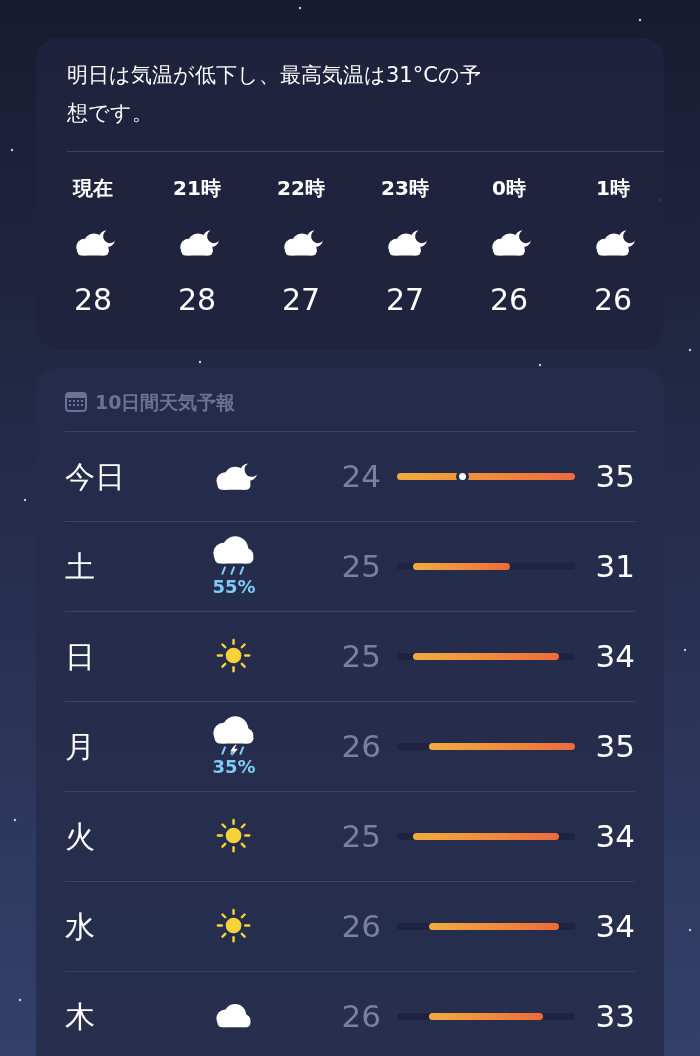 This screenshot has height=1056, width=700. Describe the element at coordinates (80, 1016) in the screenshot. I see `day-label: 木` at that location.